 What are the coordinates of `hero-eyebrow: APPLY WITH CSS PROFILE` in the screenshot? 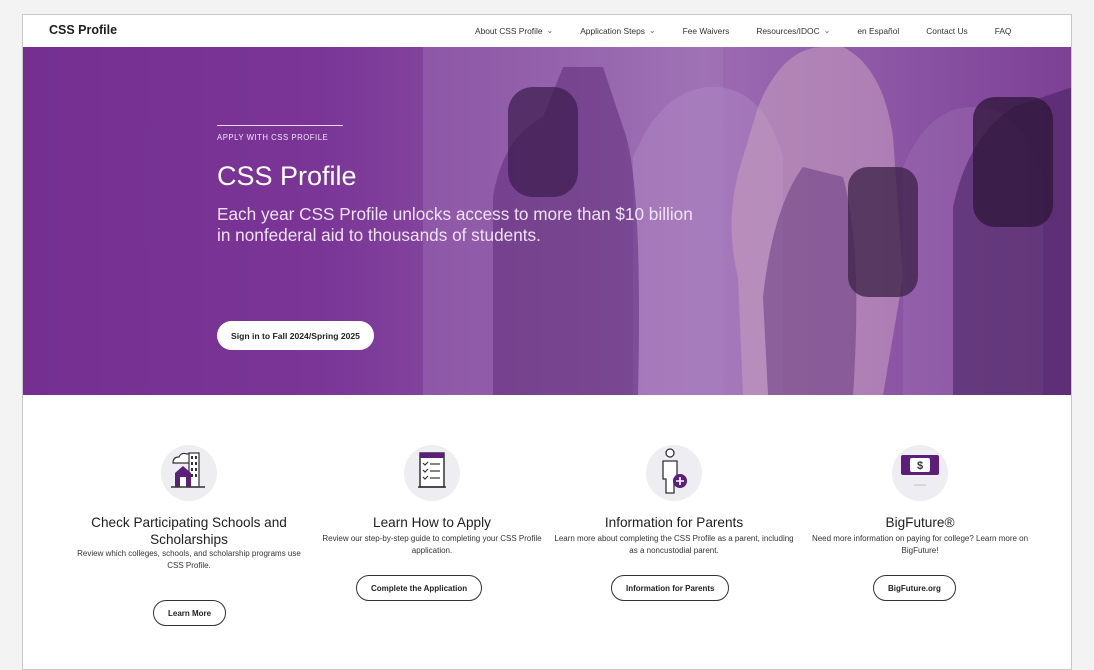 It's located at (273, 137).